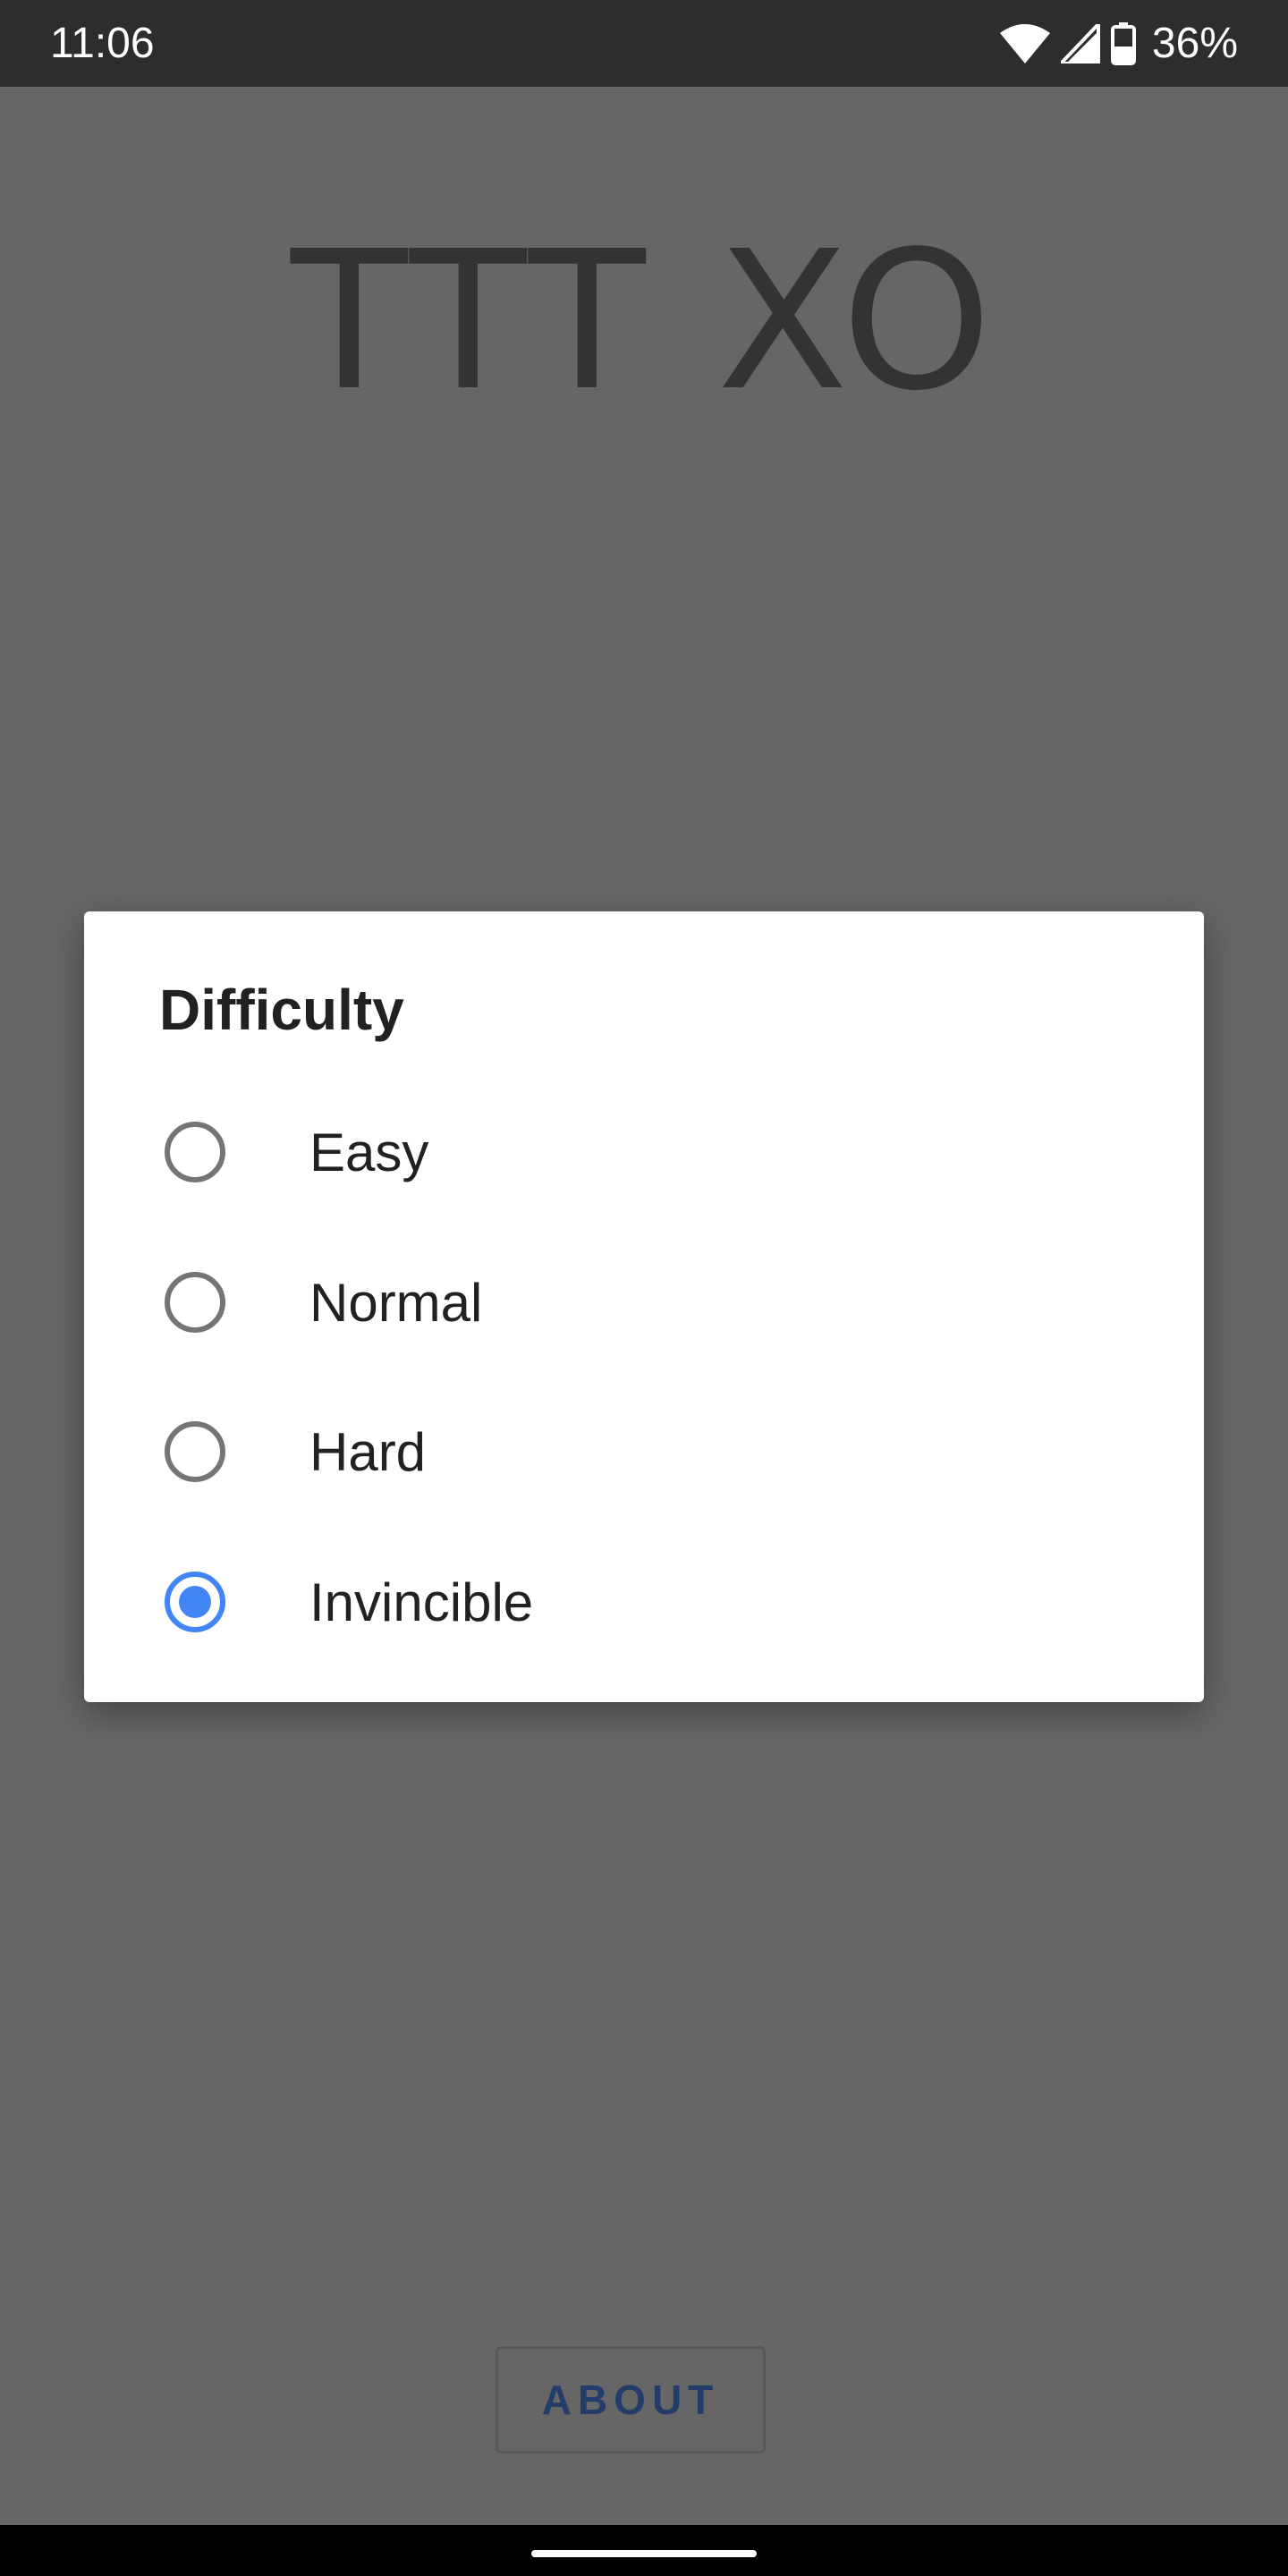  Describe the element at coordinates (644, 1302) in the screenshot. I see `option-normal: Normal` at that location.